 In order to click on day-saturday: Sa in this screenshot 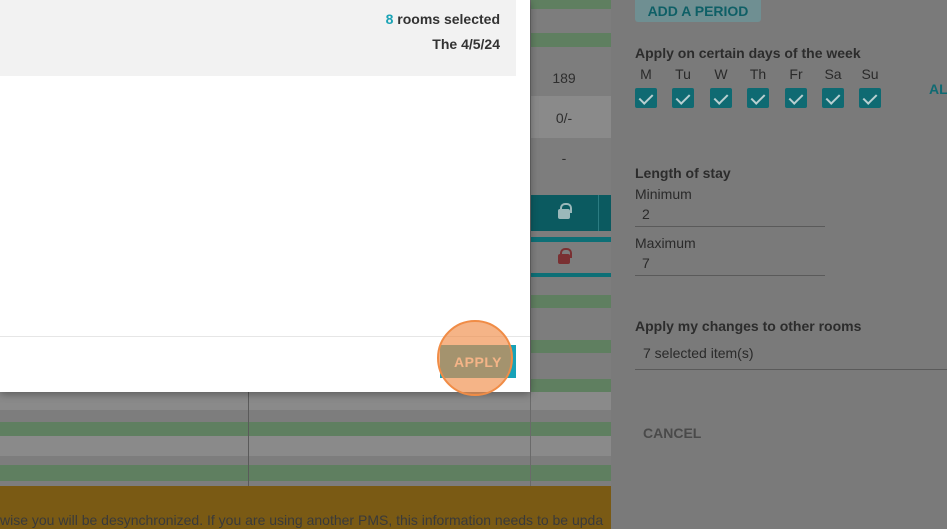, I will do `click(833, 89)`.